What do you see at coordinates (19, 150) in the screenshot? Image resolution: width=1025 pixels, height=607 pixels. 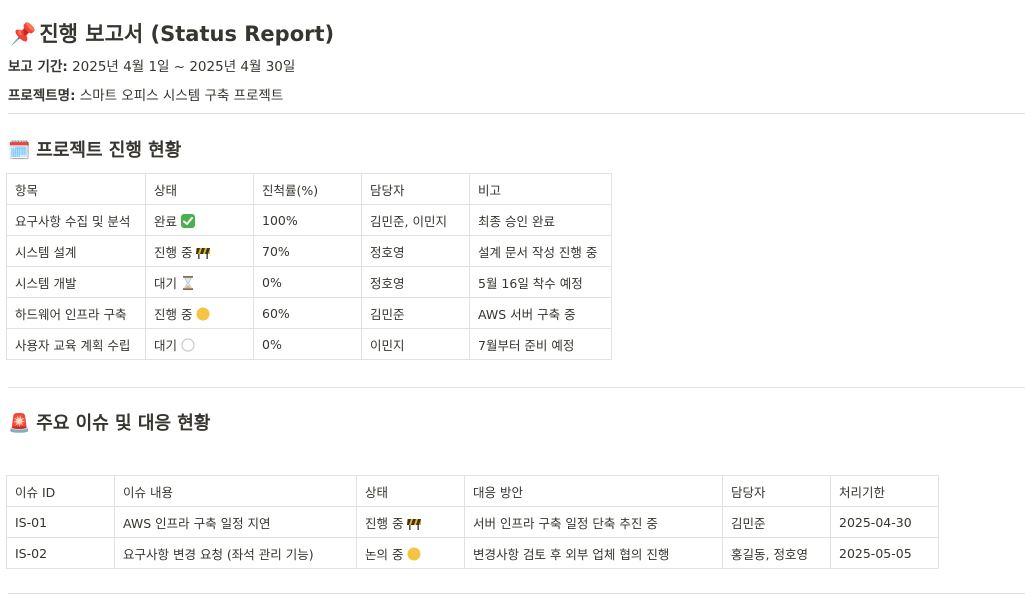 I see `calendar-icon: 🗓️` at bounding box center [19, 150].